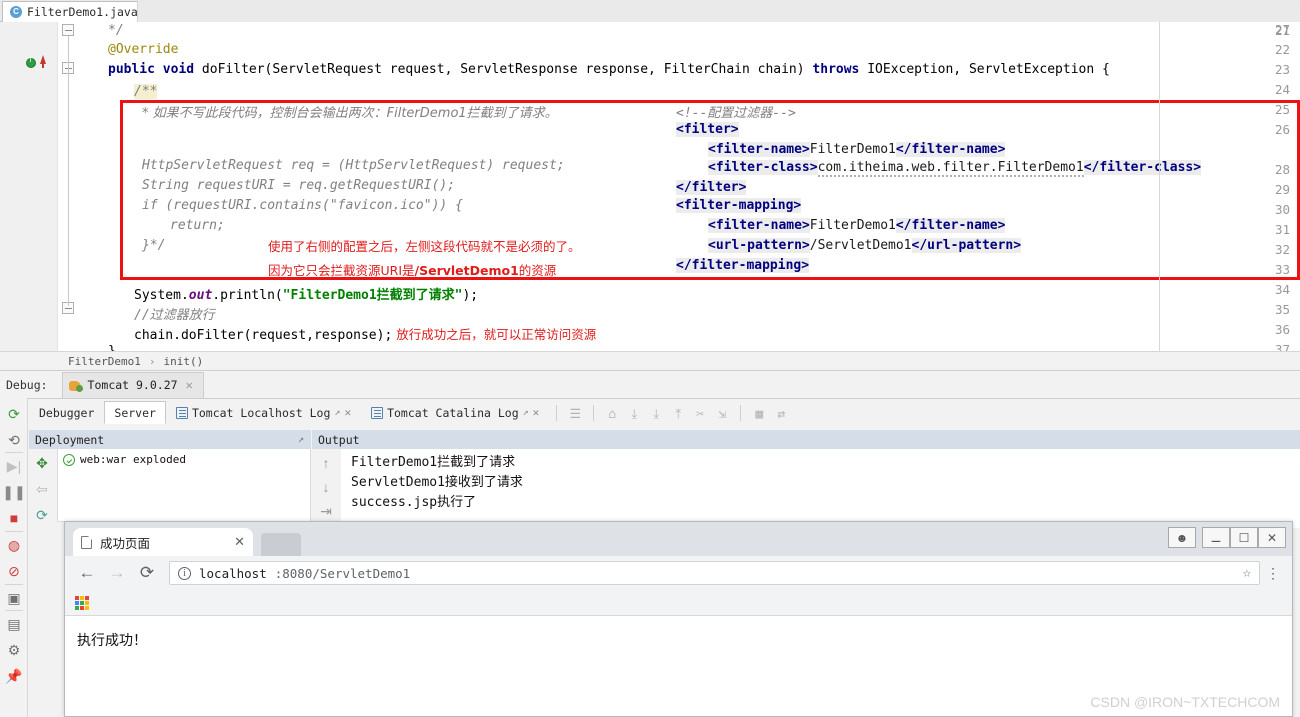  What do you see at coordinates (612, 414) in the screenshot?
I see `soft-wrap-icon: ⌂` at bounding box center [612, 414].